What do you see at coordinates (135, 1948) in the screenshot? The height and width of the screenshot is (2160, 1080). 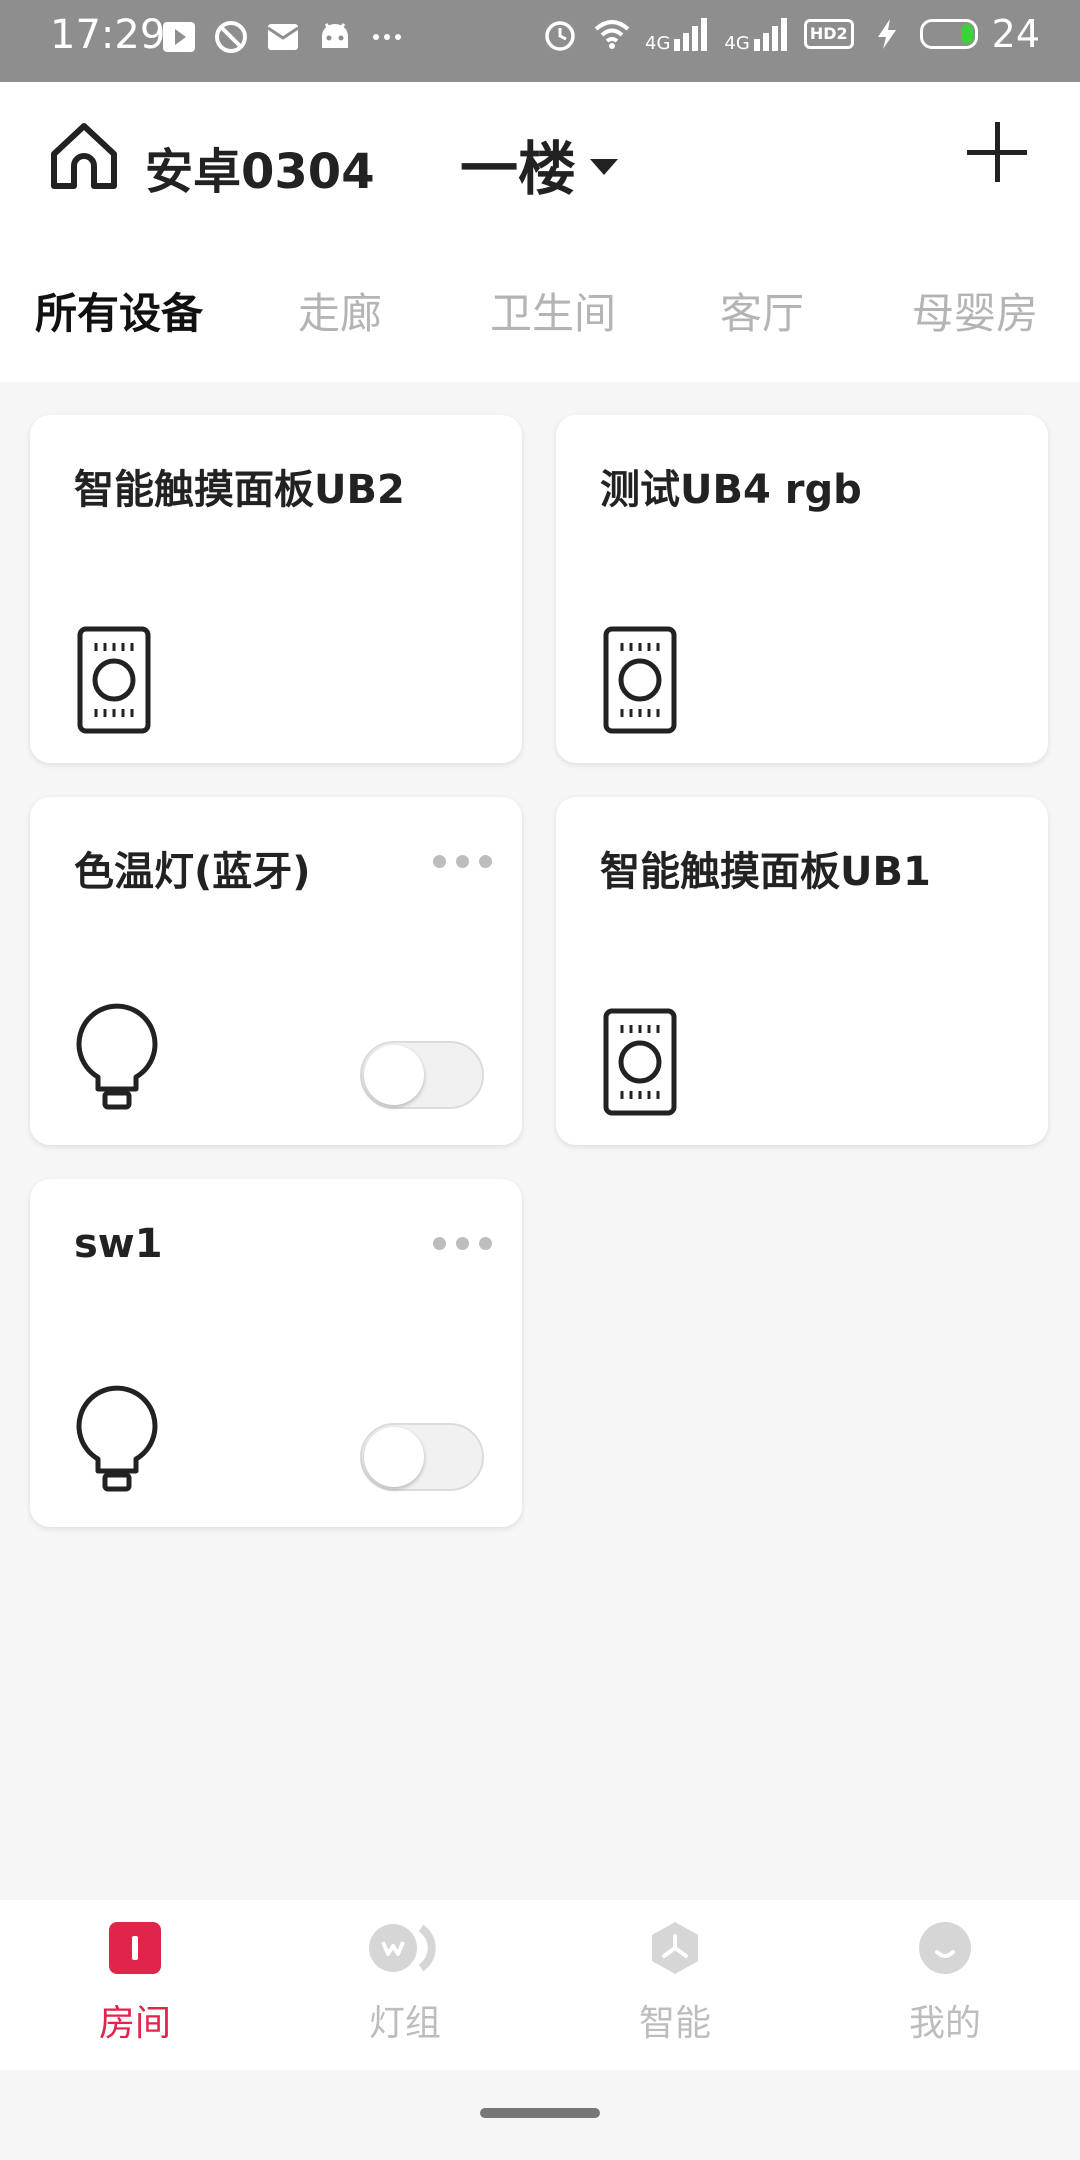 I see `room-icon` at bounding box center [135, 1948].